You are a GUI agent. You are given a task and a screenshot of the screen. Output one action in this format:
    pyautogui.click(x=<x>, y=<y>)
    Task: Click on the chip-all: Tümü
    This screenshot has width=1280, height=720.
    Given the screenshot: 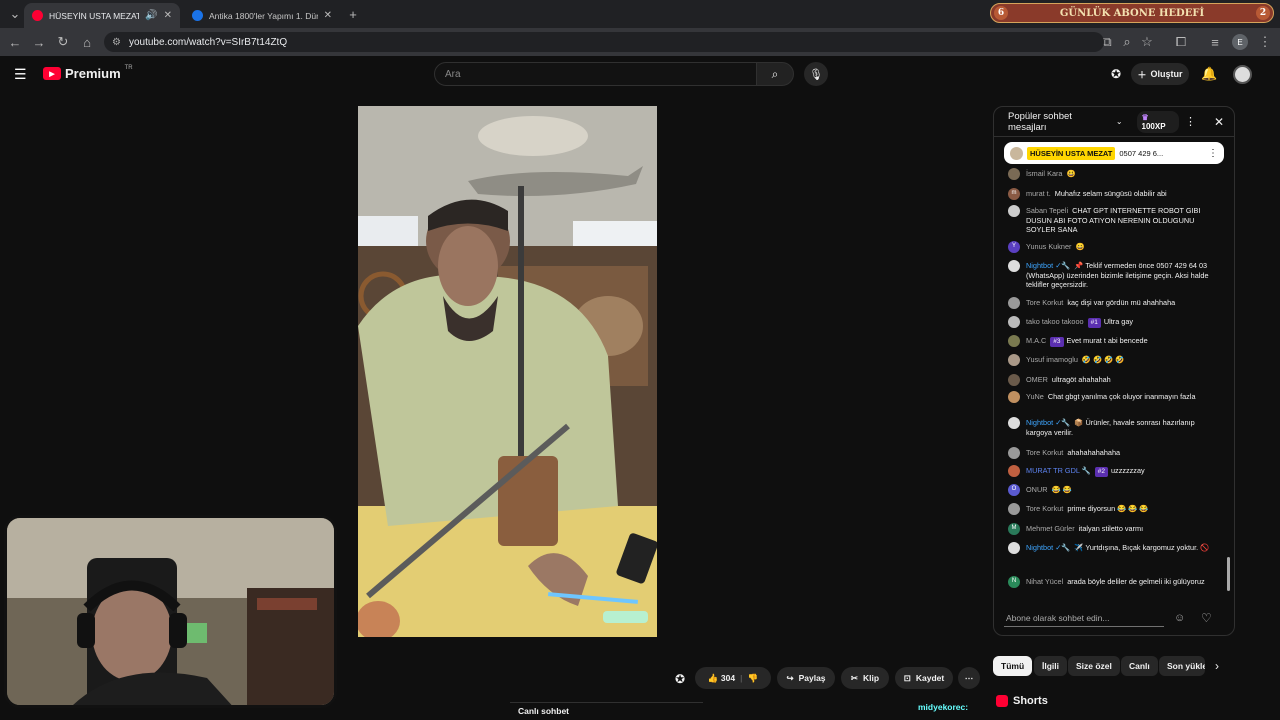 What is the action you would take?
    pyautogui.click(x=1013, y=666)
    